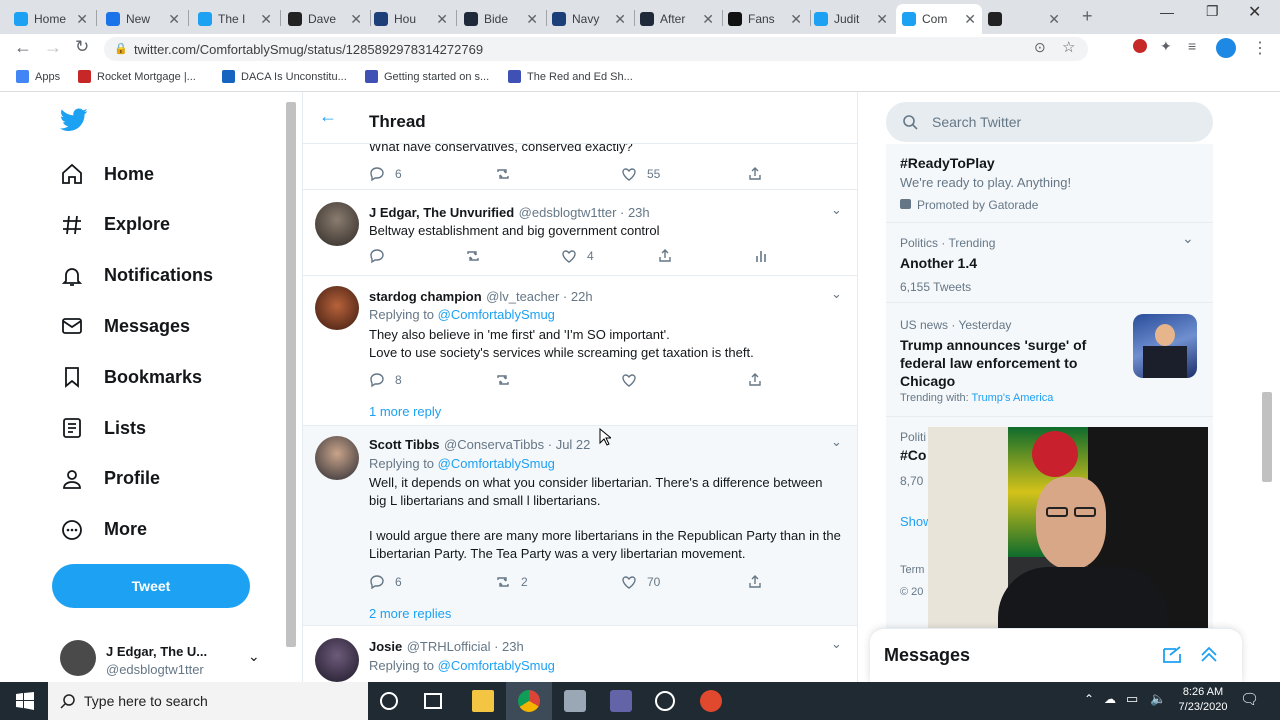 This screenshot has height=720, width=1280. I want to click on volume-icon: 🔈, so click(1158, 699).